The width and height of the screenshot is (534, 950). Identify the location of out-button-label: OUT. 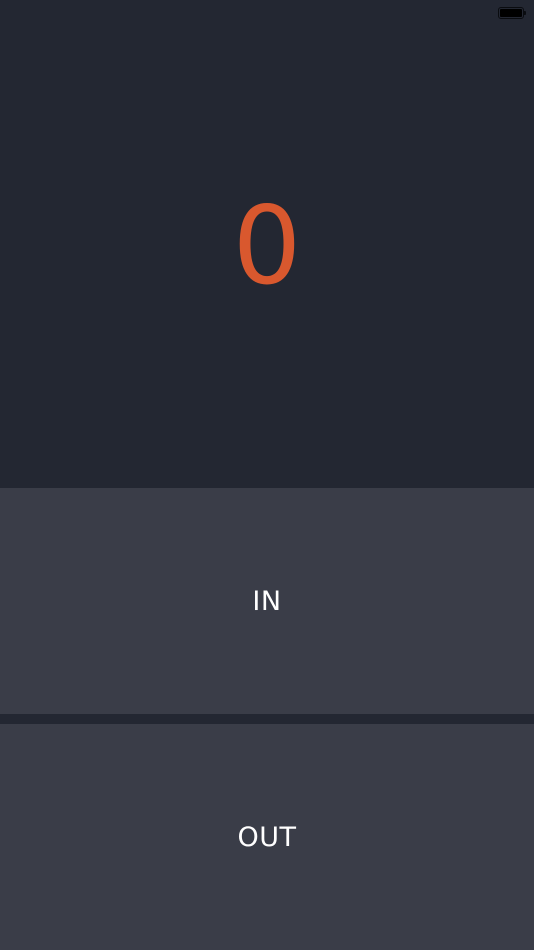
(267, 837).